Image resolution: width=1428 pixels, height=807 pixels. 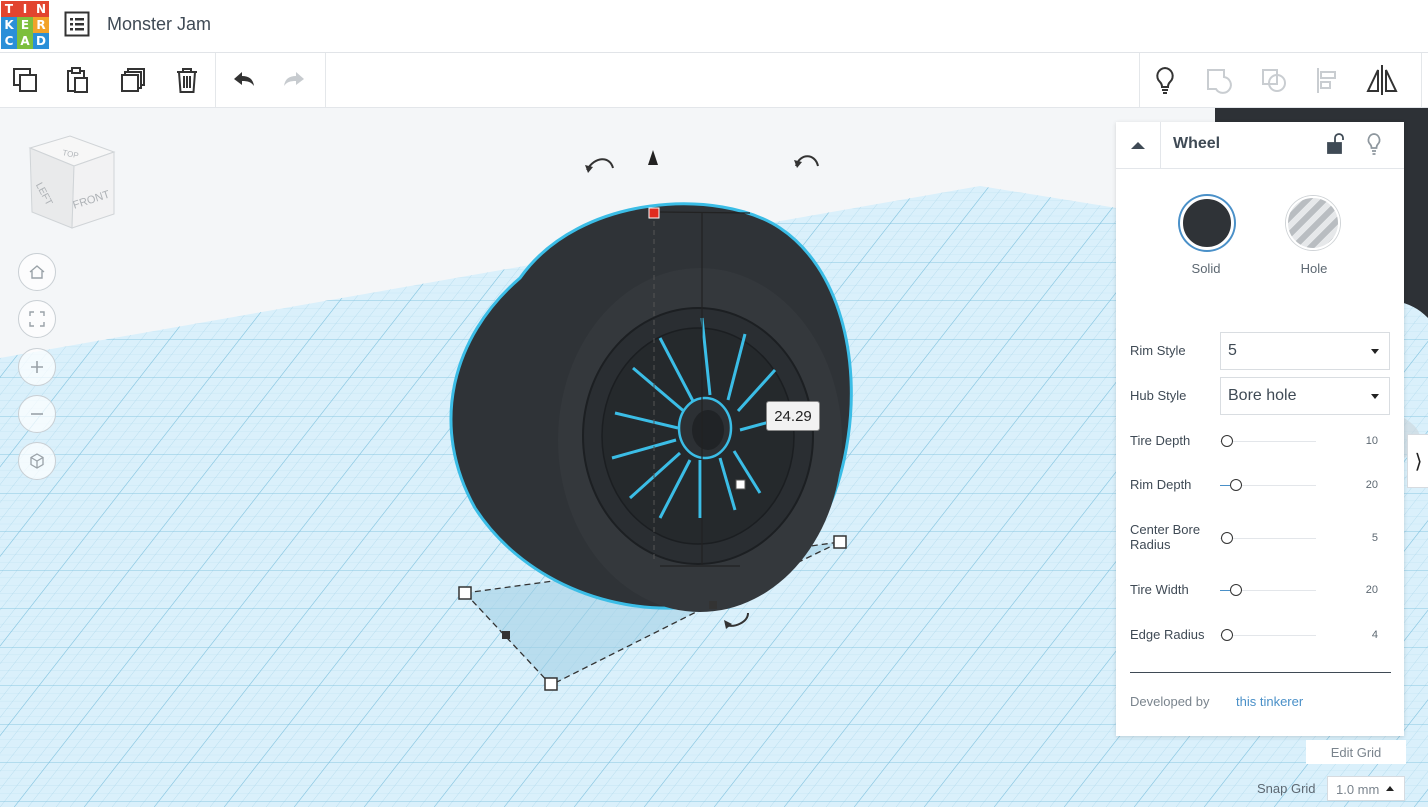 I want to click on view-cube: TOP LEFT FRONT, so click(x=73, y=181).